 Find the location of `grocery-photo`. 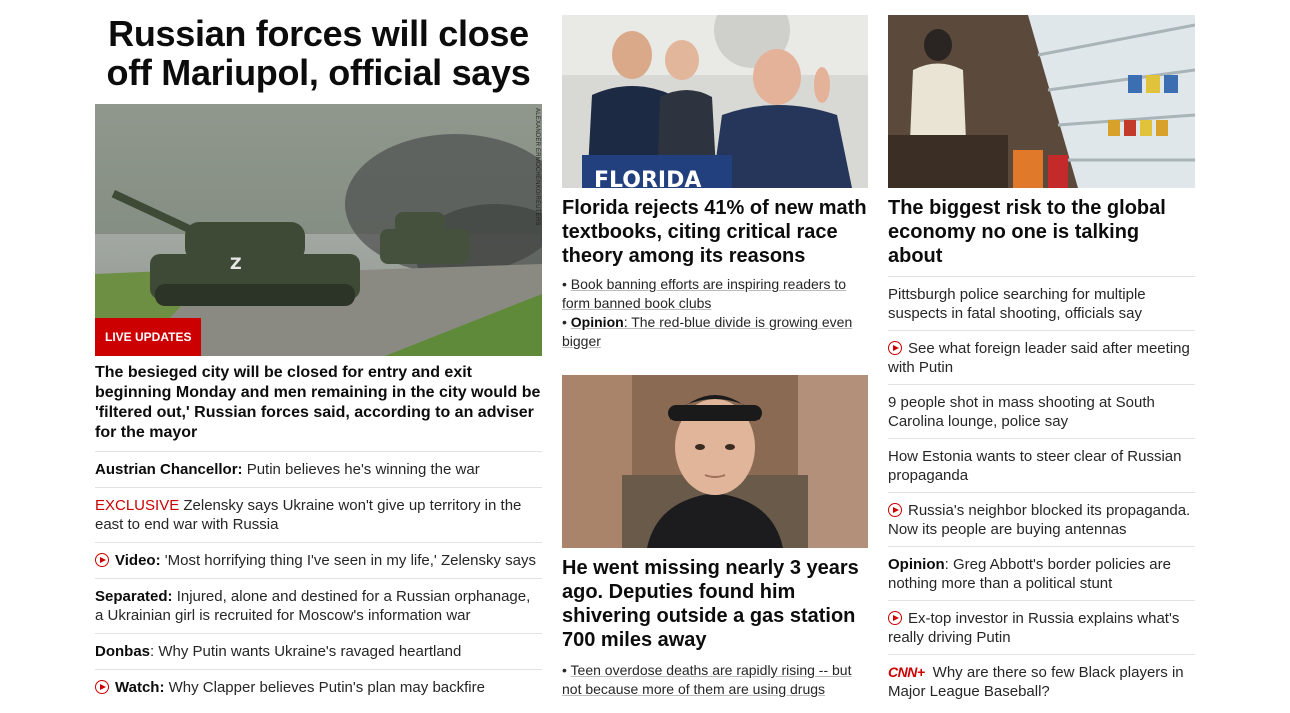

grocery-photo is located at coordinates (1041, 101).